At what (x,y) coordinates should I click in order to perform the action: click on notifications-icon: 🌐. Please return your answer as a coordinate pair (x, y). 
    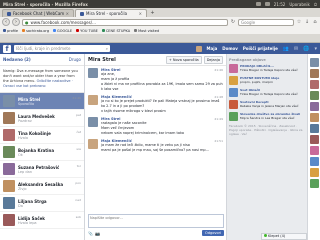
    Looking at the image, I should click on (306, 49).